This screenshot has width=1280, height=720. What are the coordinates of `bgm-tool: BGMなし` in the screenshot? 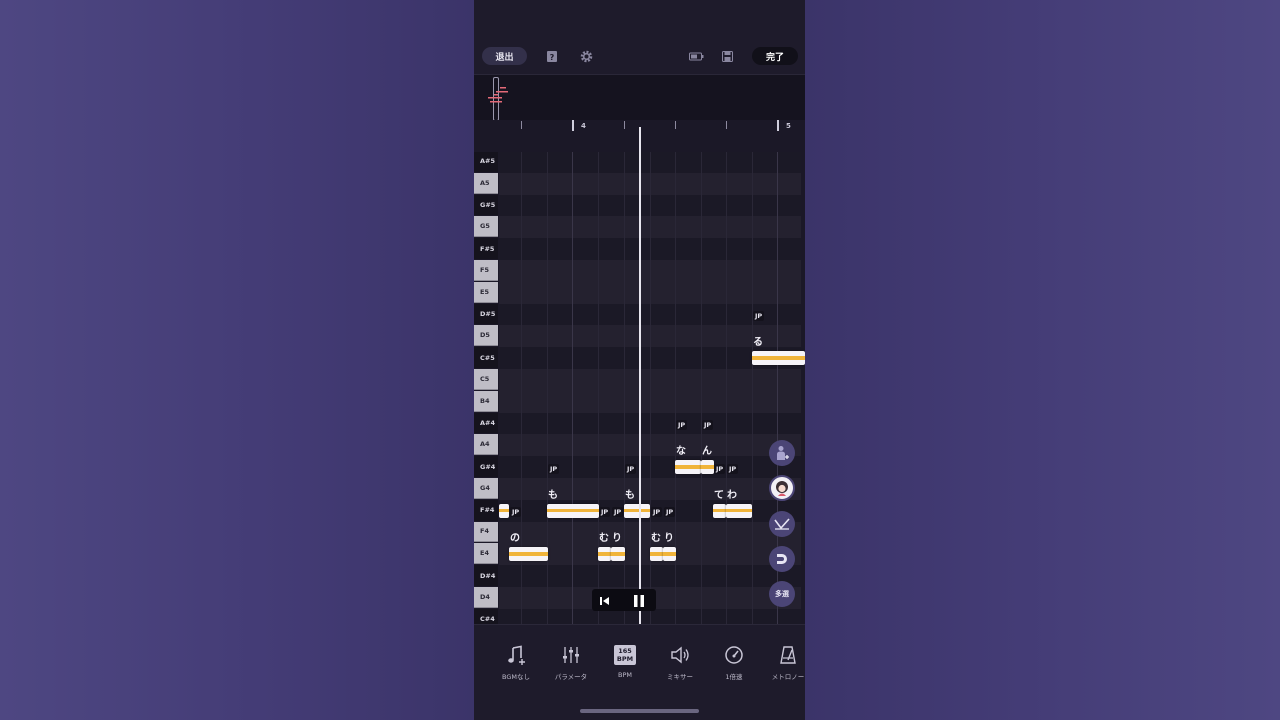 It's located at (516, 662).